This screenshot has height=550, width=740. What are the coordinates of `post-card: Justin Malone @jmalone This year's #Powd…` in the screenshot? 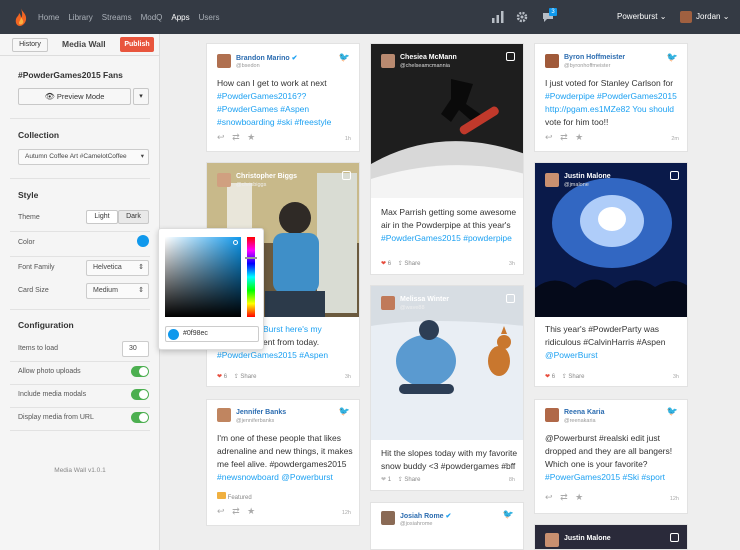 It's located at (611, 274).